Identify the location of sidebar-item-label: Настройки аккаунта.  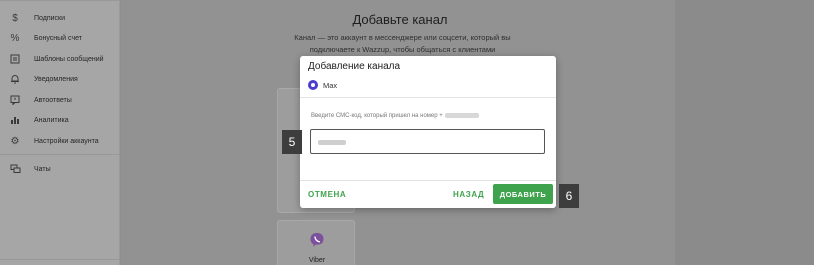
(66, 141).